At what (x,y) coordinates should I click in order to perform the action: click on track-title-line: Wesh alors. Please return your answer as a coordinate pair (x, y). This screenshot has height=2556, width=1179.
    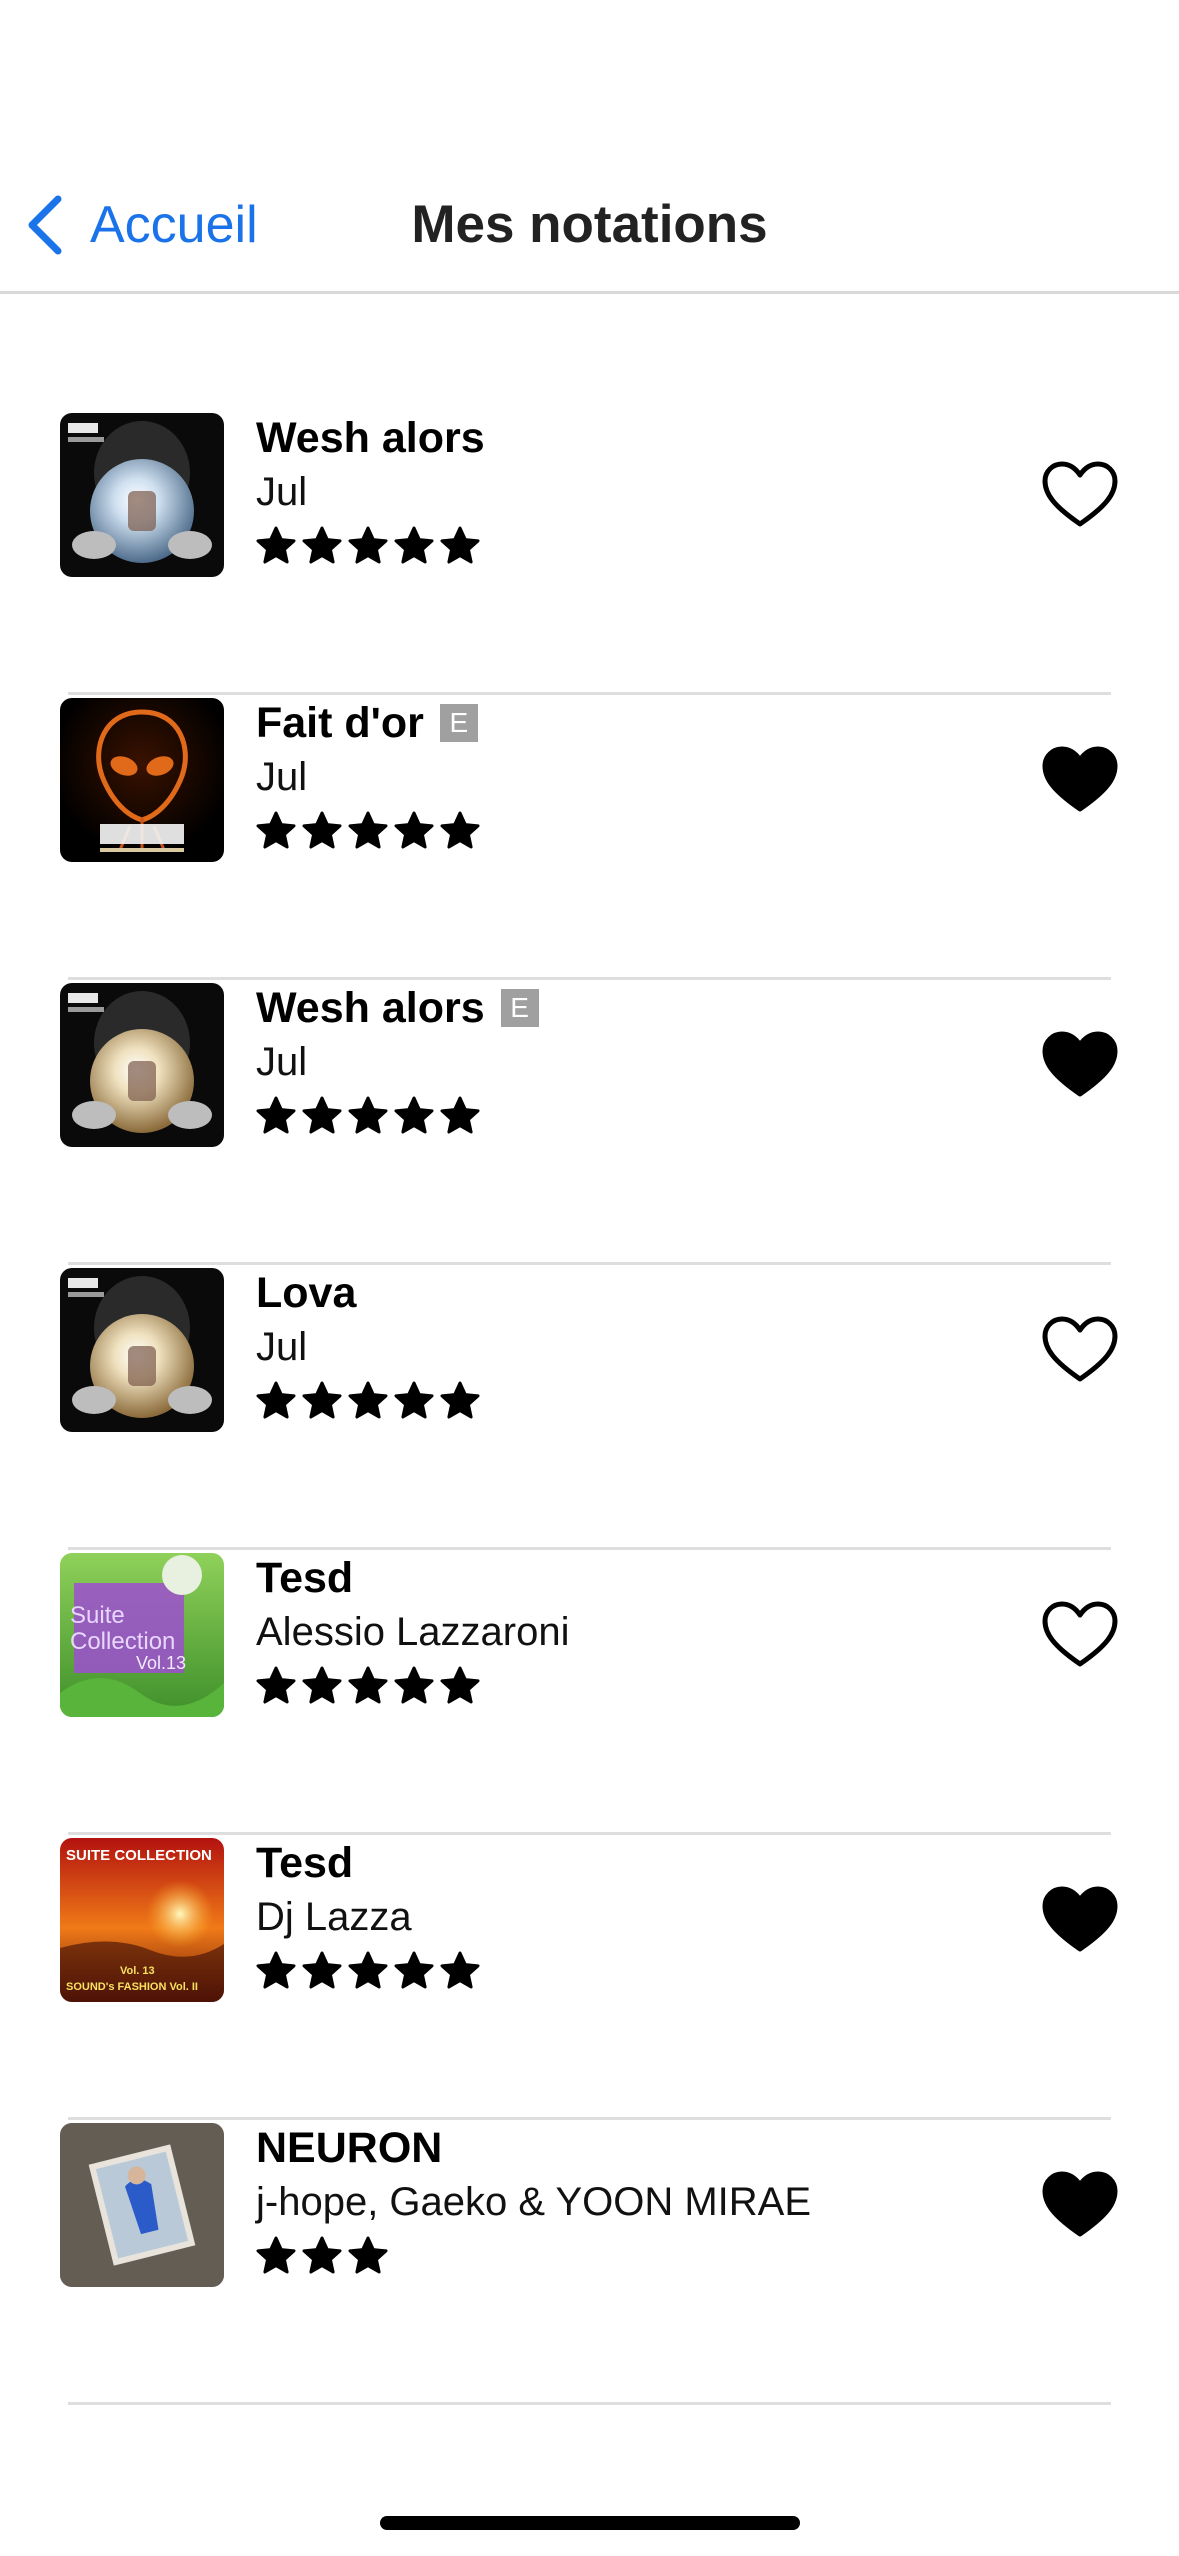
    Looking at the image, I should click on (636, 438).